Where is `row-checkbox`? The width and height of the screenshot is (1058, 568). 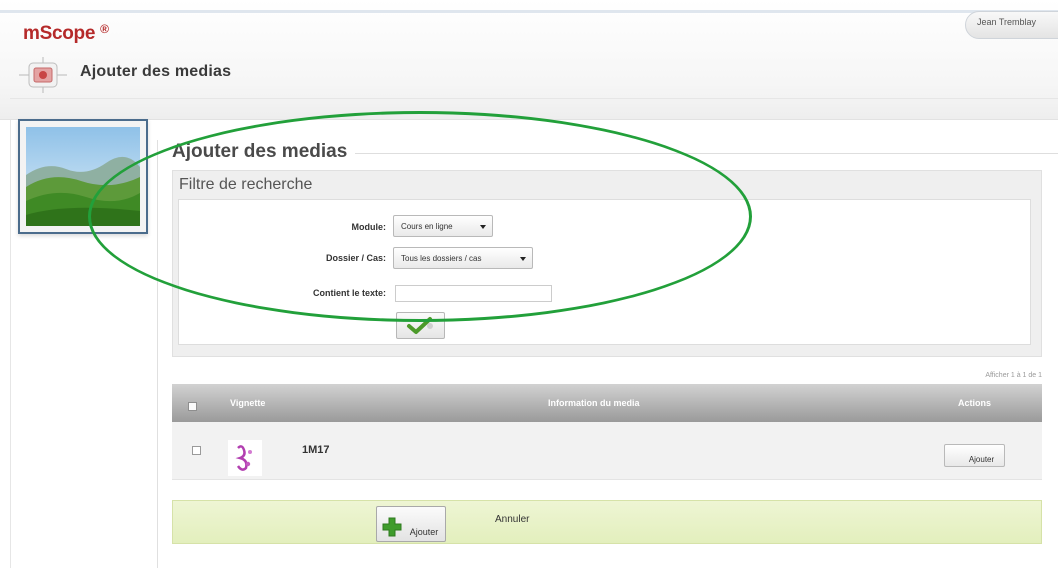
row-checkbox is located at coordinates (196, 450).